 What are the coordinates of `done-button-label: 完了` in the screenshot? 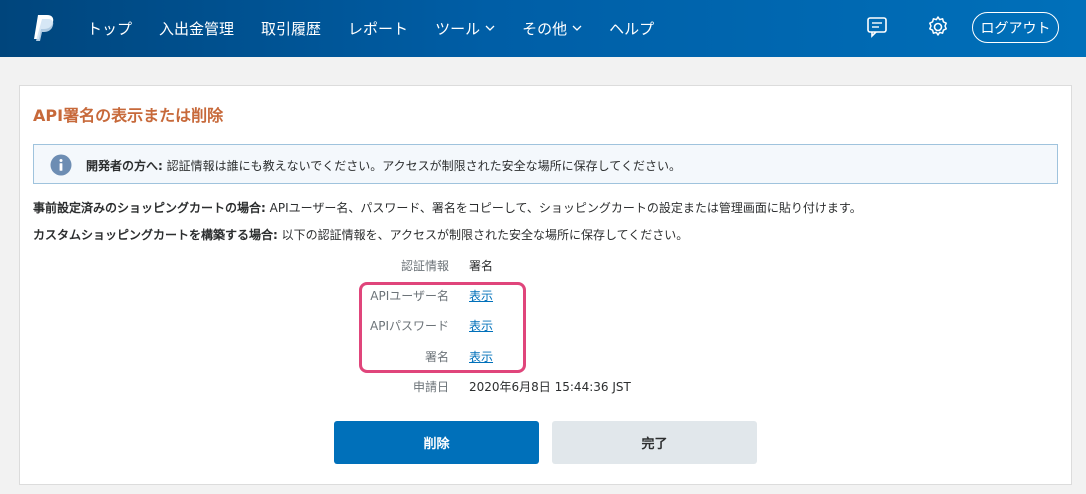 It's located at (654, 444).